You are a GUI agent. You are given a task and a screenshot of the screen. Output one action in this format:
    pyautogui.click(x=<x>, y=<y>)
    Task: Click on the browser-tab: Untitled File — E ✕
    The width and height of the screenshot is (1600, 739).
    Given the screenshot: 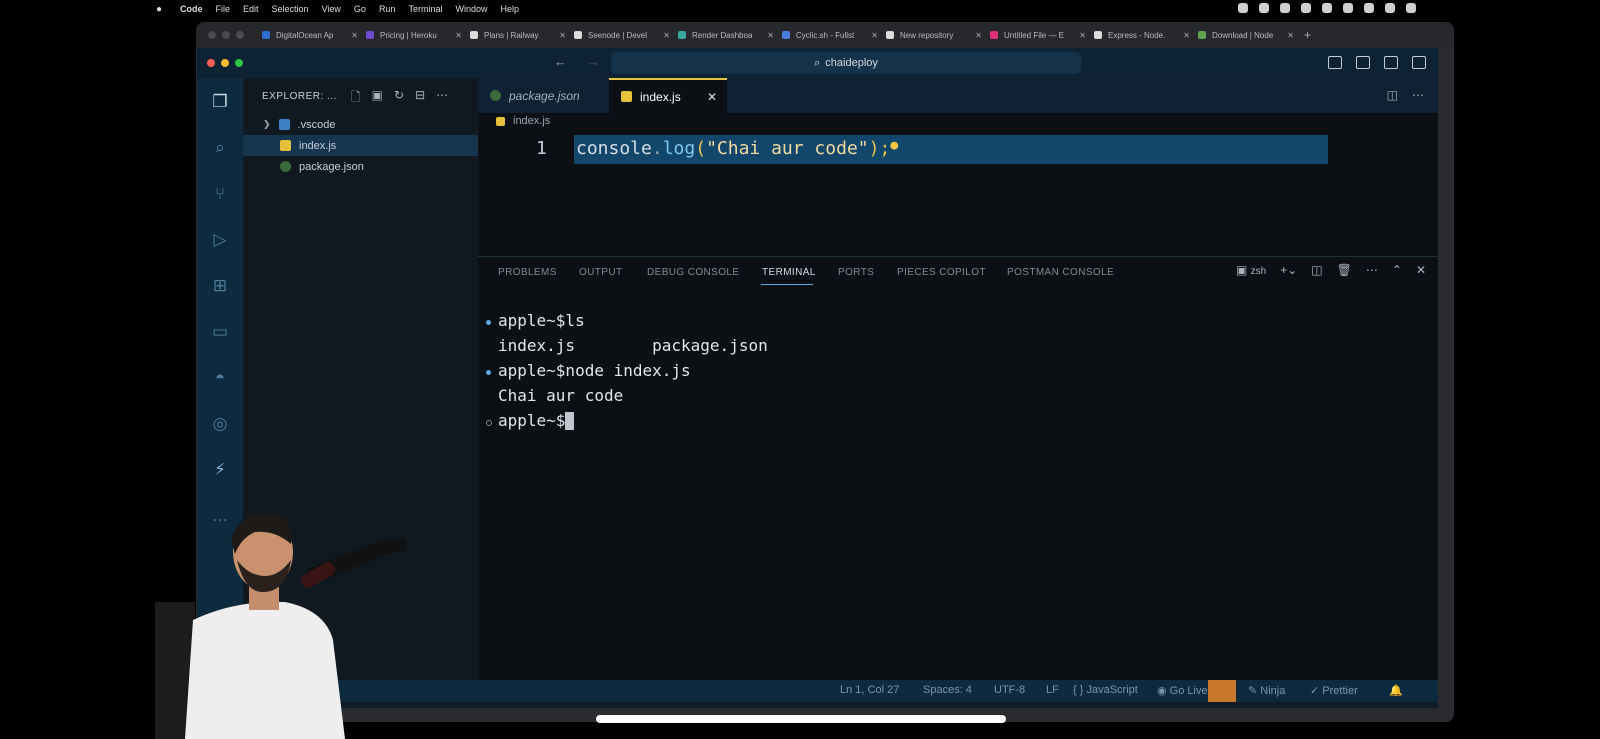 What is the action you would take?
    pyautogui.click(x=1038, y=35)
    